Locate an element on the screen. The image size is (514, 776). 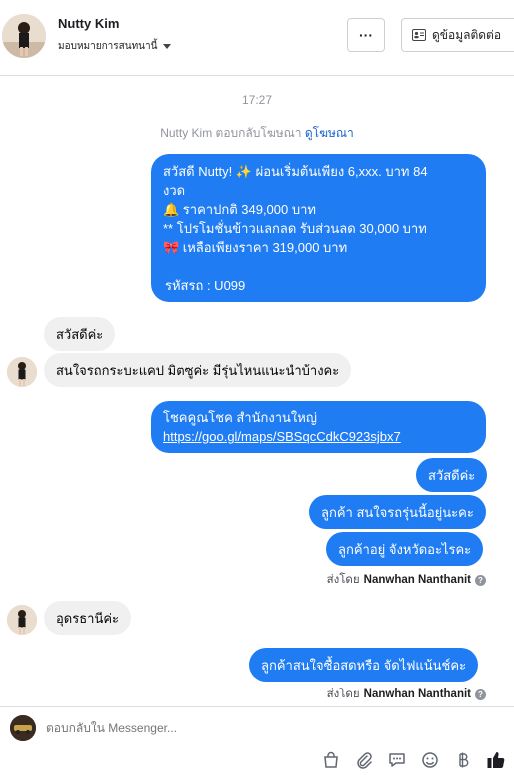
contact-name: Nutty Kim is located at coordinates (89, 23).